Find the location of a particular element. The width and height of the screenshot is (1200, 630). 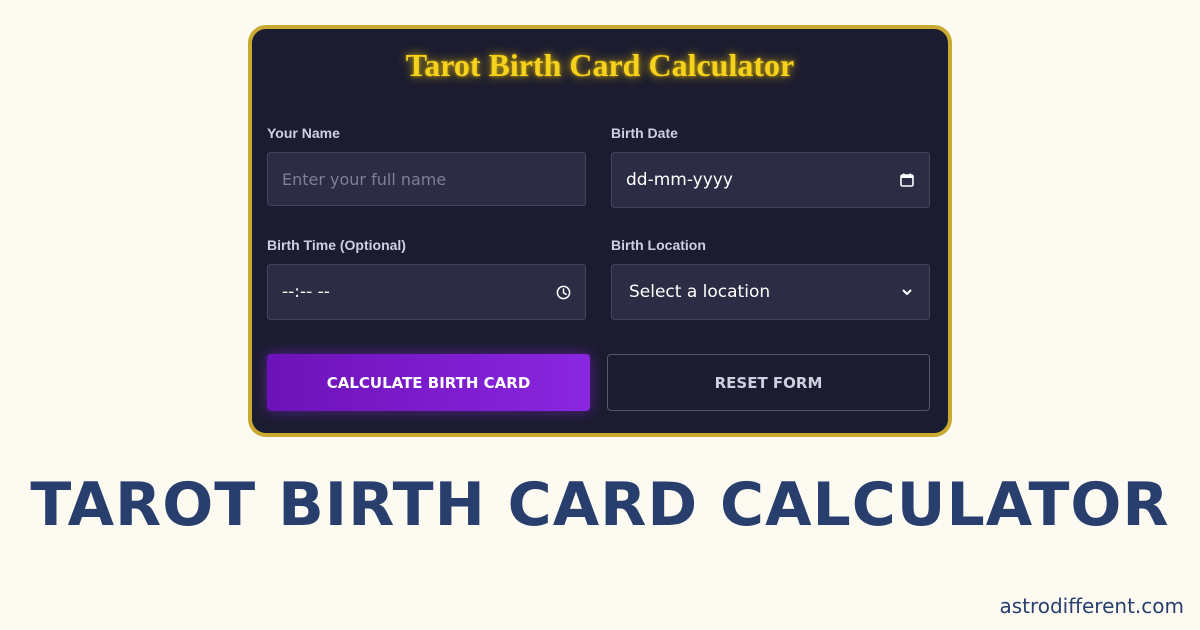

chevron-down-icon is located at coordinates (907, 292).